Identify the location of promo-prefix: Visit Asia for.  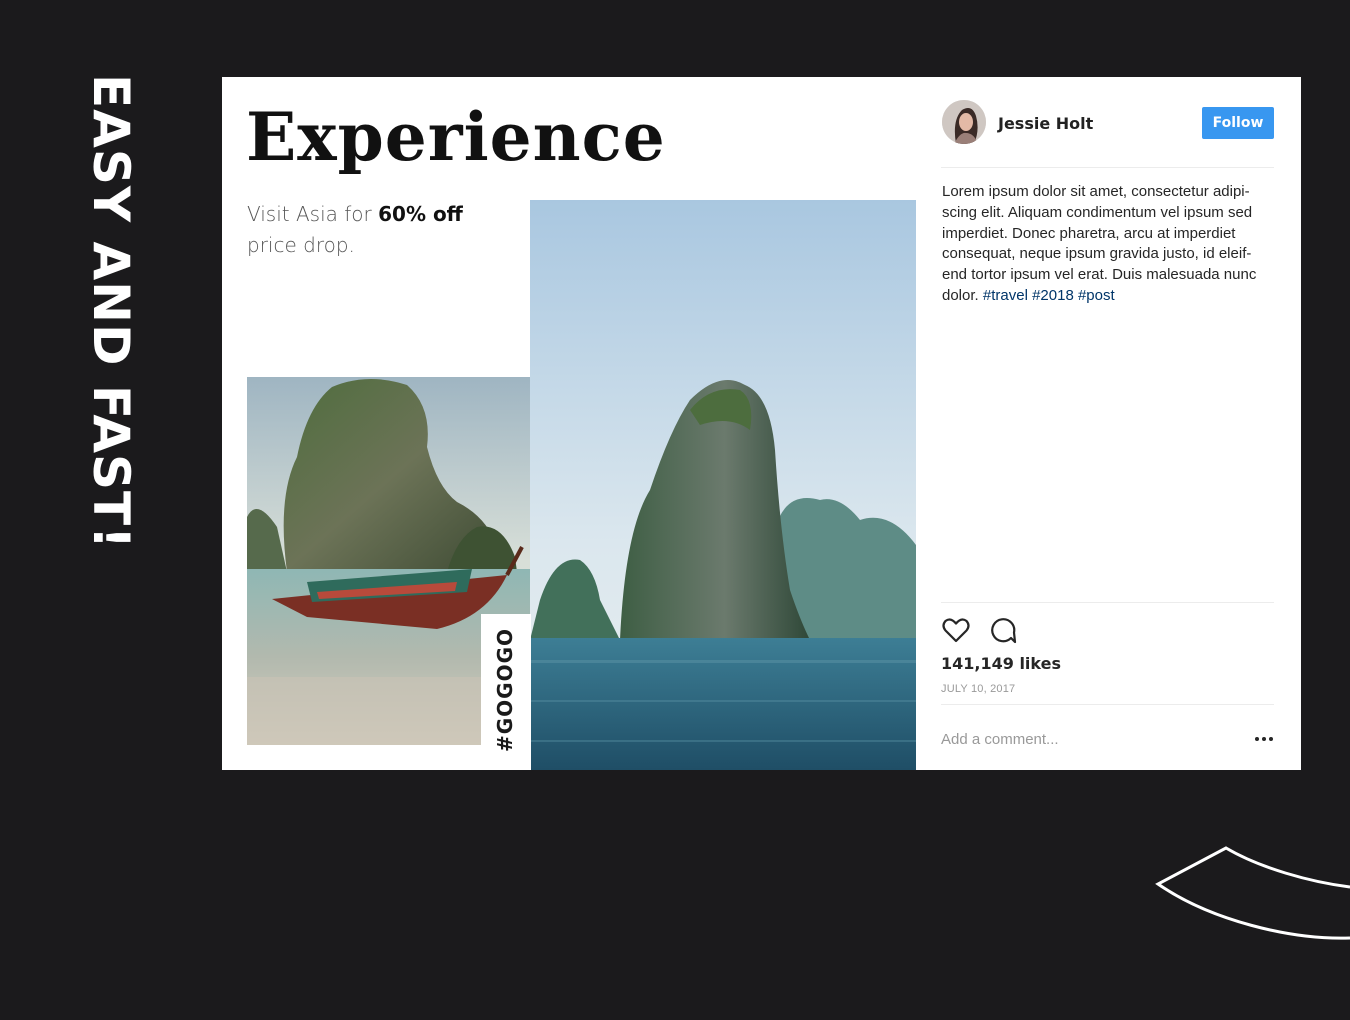
(313, 214).